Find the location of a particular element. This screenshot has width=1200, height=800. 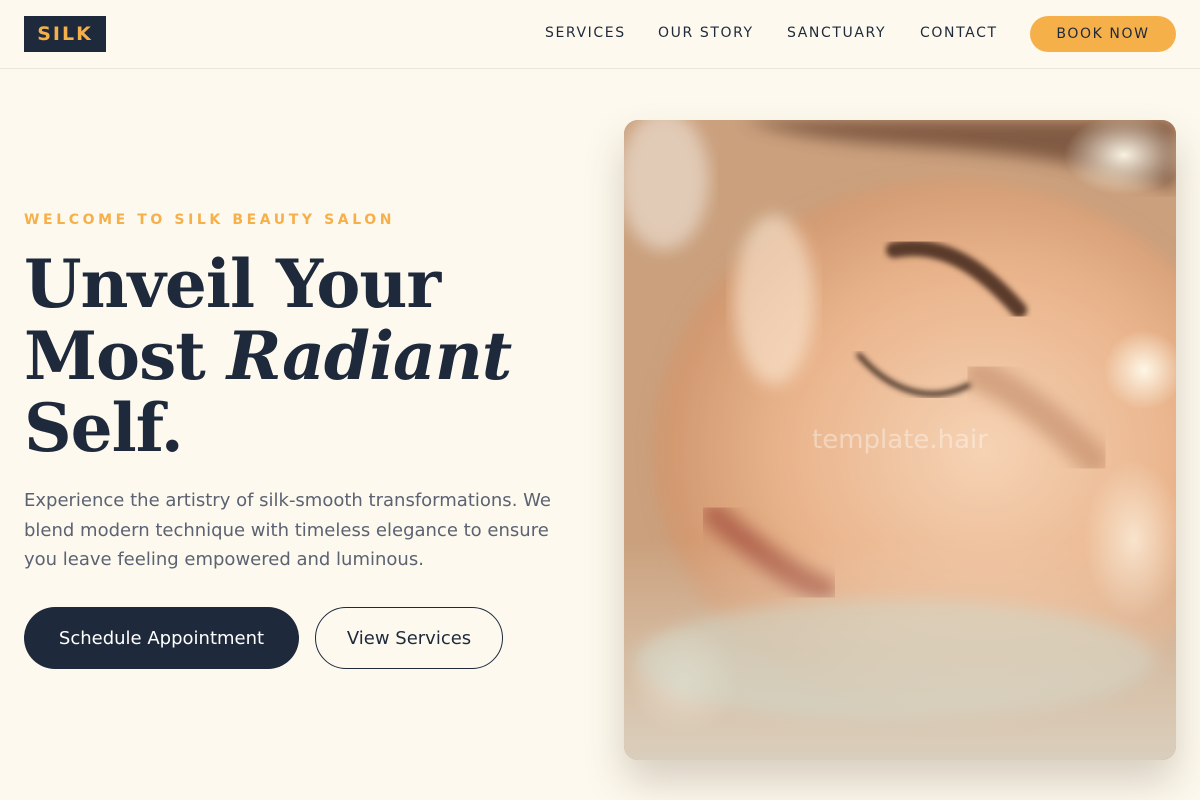

hero-eyebrow: WELCOME TO SILK BEAUTY SALON is located at coordinates (210, 220).